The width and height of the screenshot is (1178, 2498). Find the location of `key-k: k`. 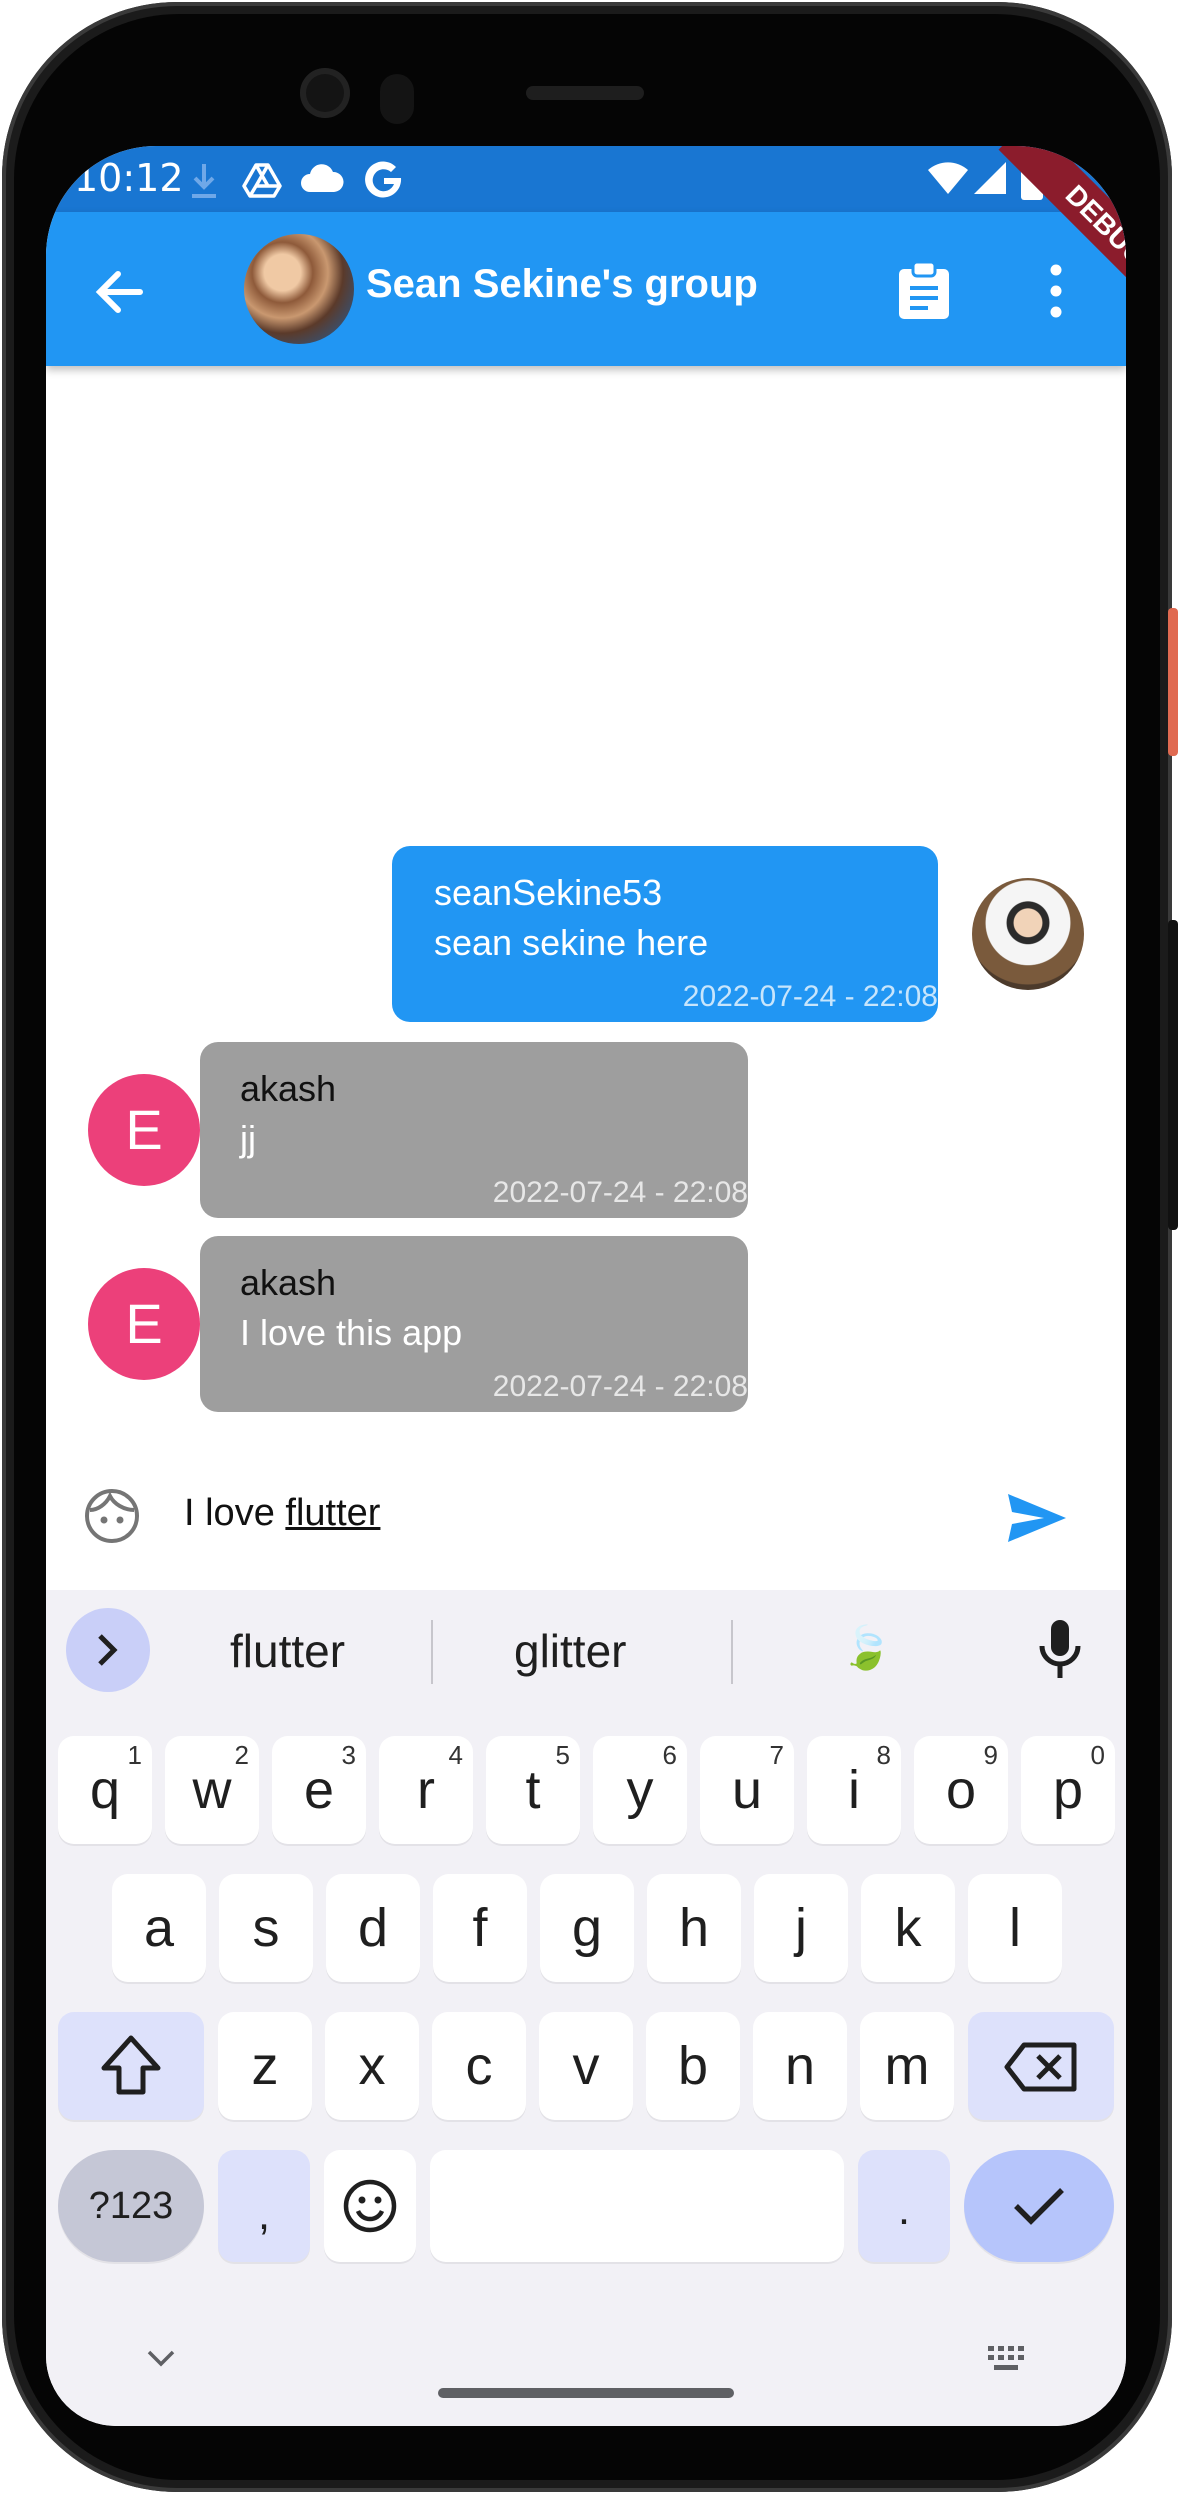

key-k: k is located at coordinates (908, 1928).